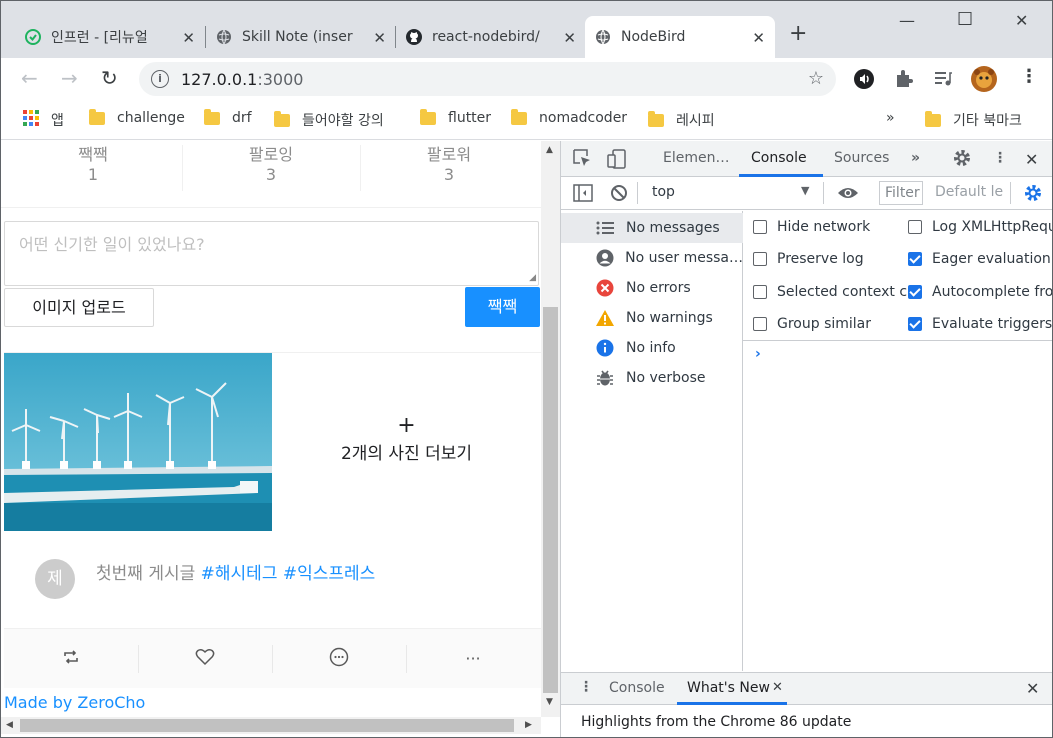  I want to click on autocomplete-checkbox: Autocomplete fror, so click(980, 292).